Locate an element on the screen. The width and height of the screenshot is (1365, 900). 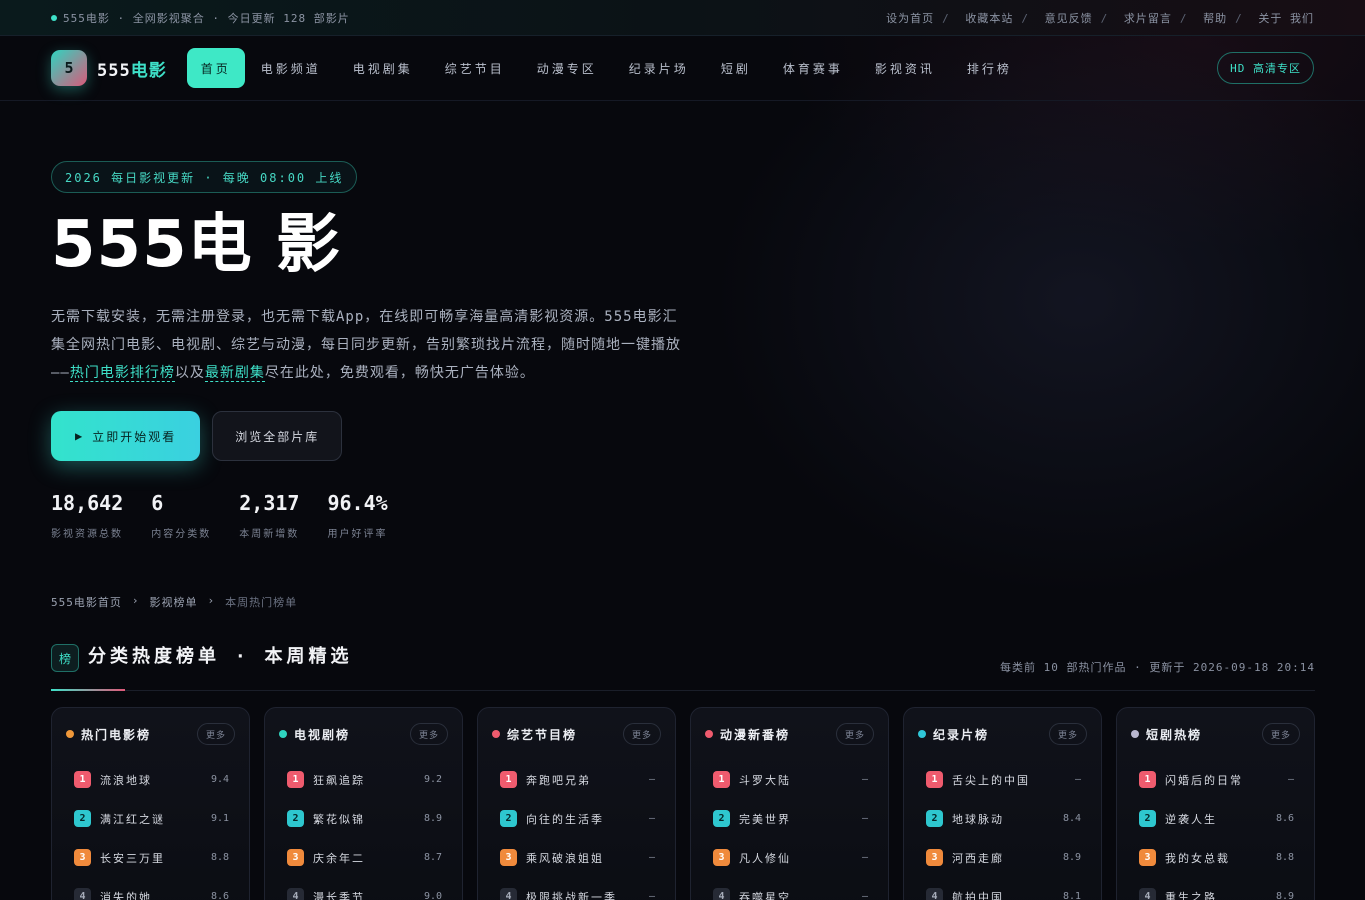
list-item: 1 流浪地球 9.4 is located at coordinates (150, 779).